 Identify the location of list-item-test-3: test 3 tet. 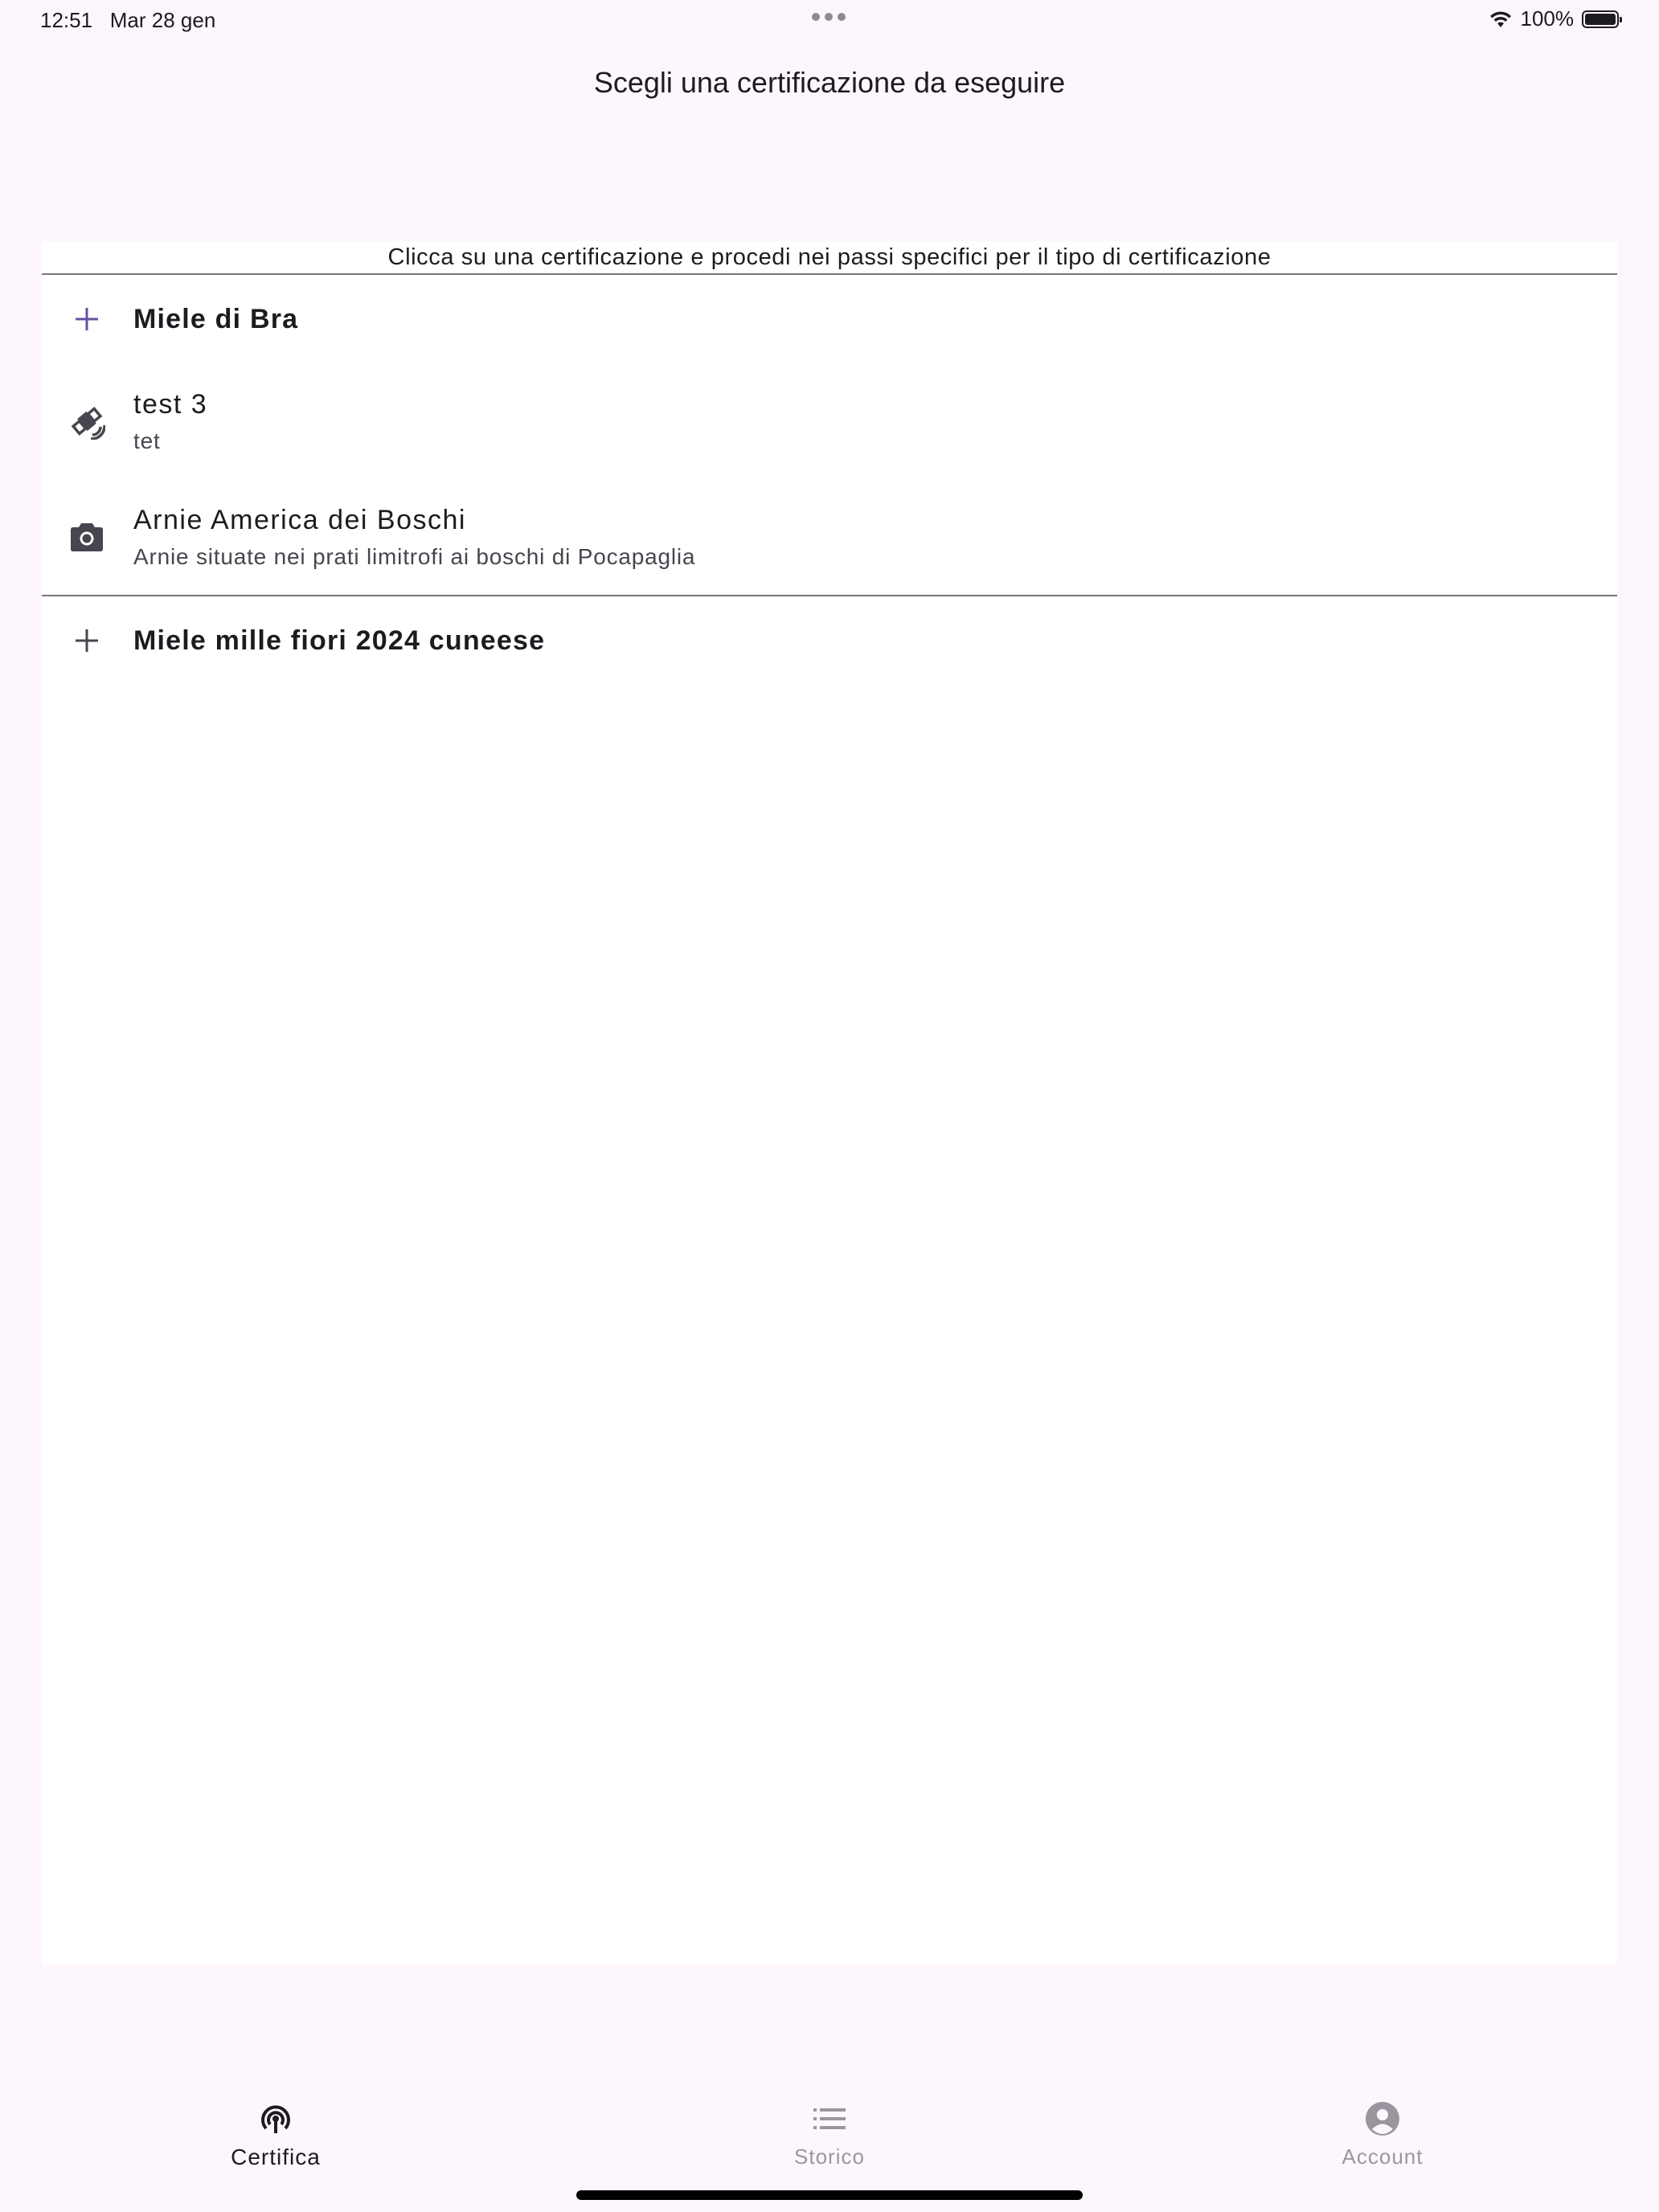
(829, 421).